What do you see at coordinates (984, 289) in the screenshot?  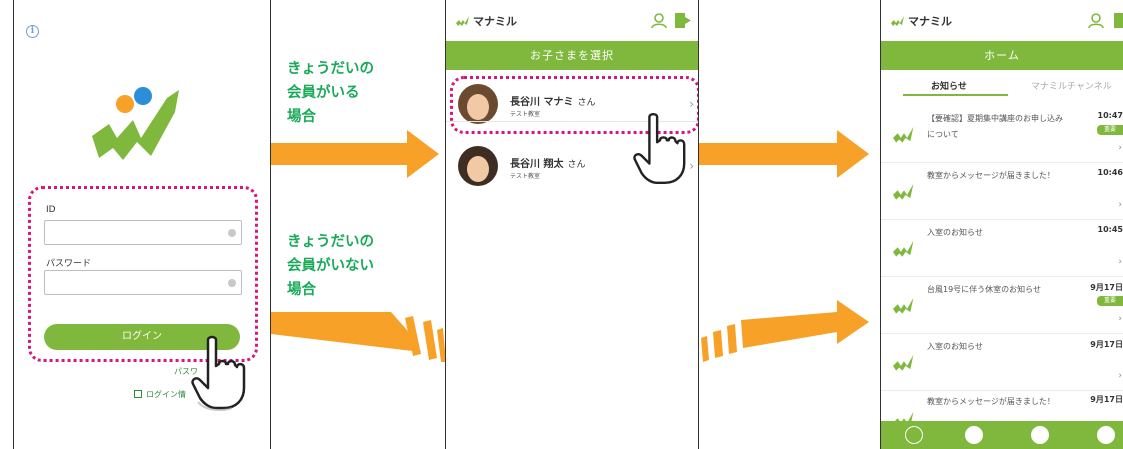 I see `notice-title: 台風19号に伴う休室のお知らせ` at bounding box center [984, 289].